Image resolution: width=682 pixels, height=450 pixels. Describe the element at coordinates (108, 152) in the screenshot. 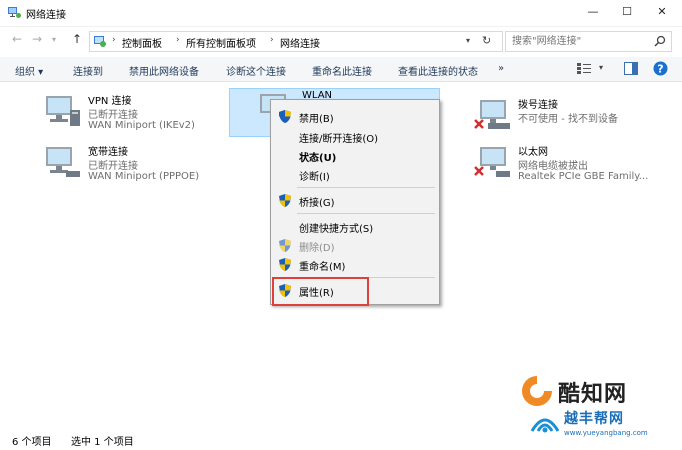

I see `connection-name: 宽带连接` at that location.